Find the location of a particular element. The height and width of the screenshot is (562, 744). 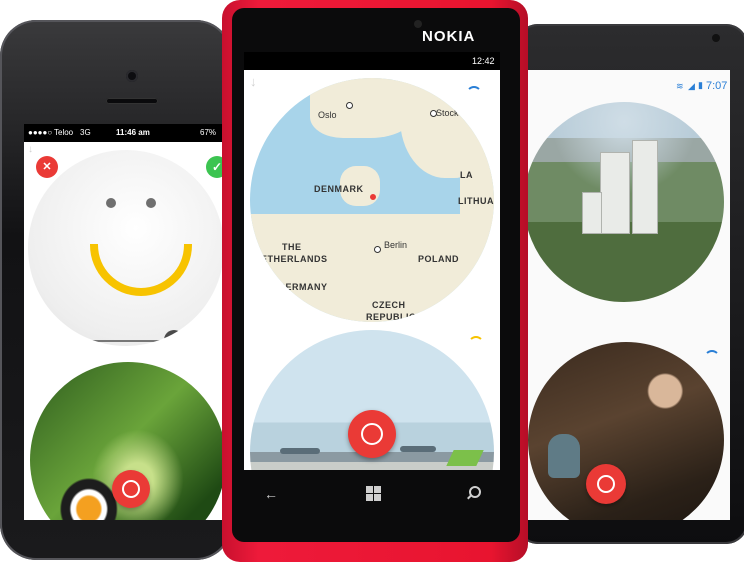

workshop-photo-circle is located at coordinates (626, 431).